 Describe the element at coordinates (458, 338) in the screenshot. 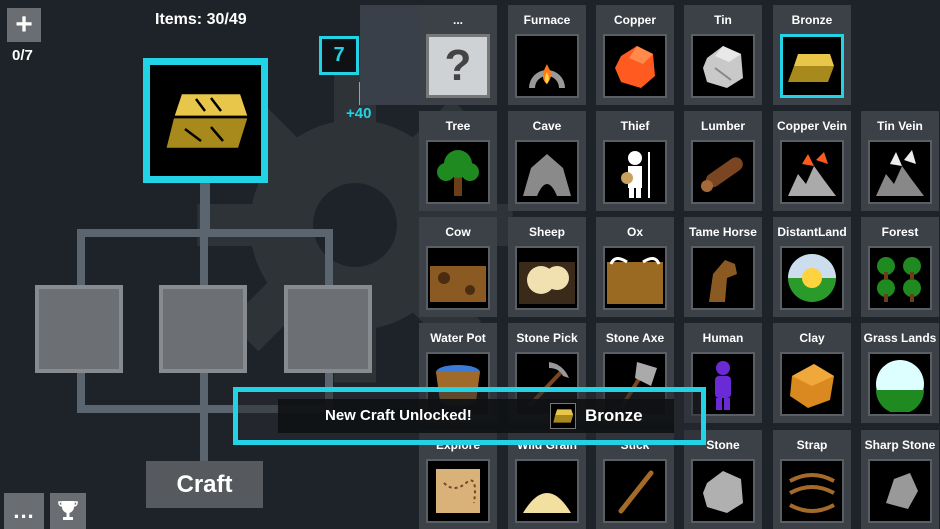

I see `item-label: Water Pot` at that location.